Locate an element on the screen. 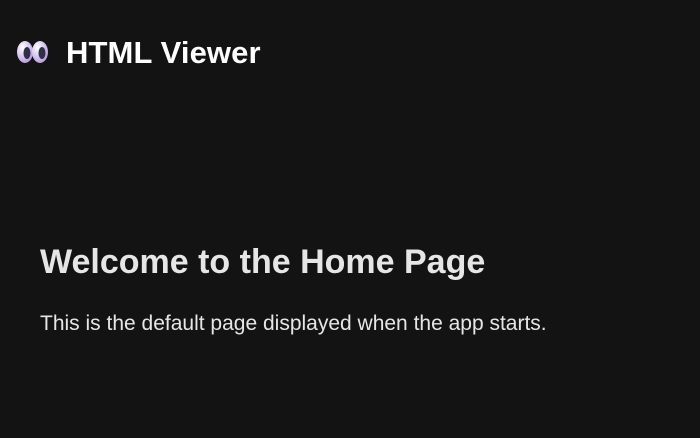  app-title: HTML Viewer is located at coordinates (163, 52).